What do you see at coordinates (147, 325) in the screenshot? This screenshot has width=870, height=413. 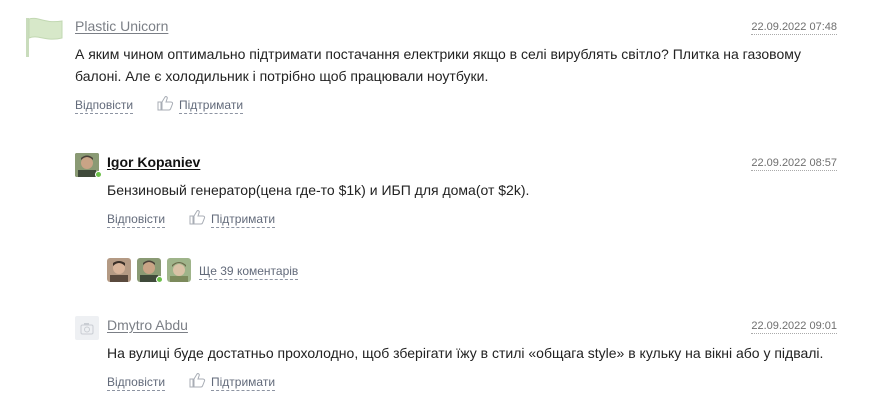 I see `comment-author: Dmytro Abdu` at bounding box center [147, 325].